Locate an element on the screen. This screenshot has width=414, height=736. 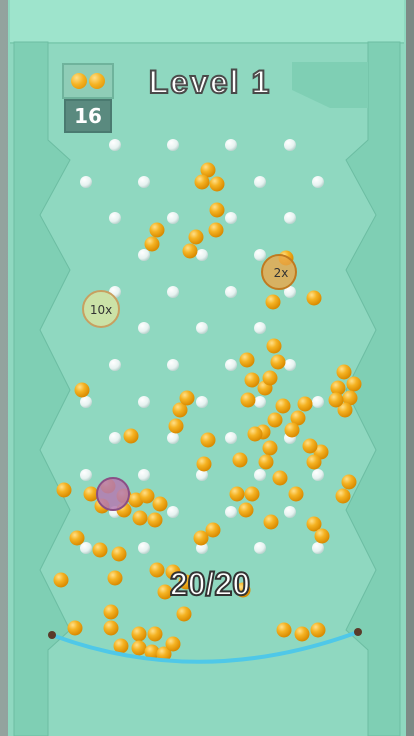
top-right-notch is located at coordinates (330, 85).